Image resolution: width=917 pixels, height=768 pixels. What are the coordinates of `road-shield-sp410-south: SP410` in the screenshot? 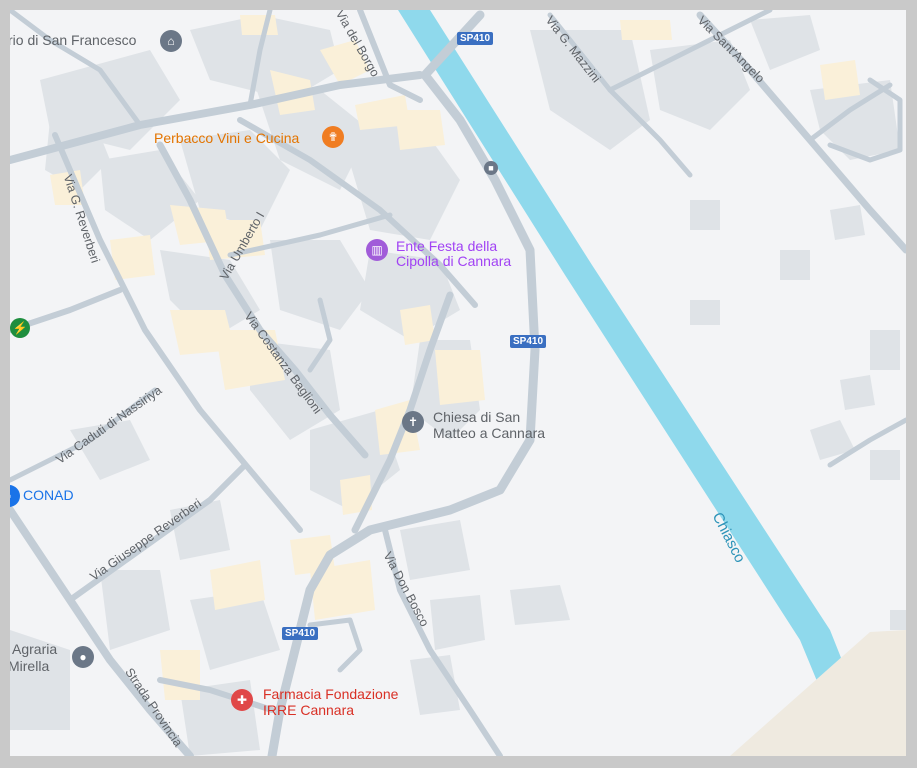 It's located at (300, 633).